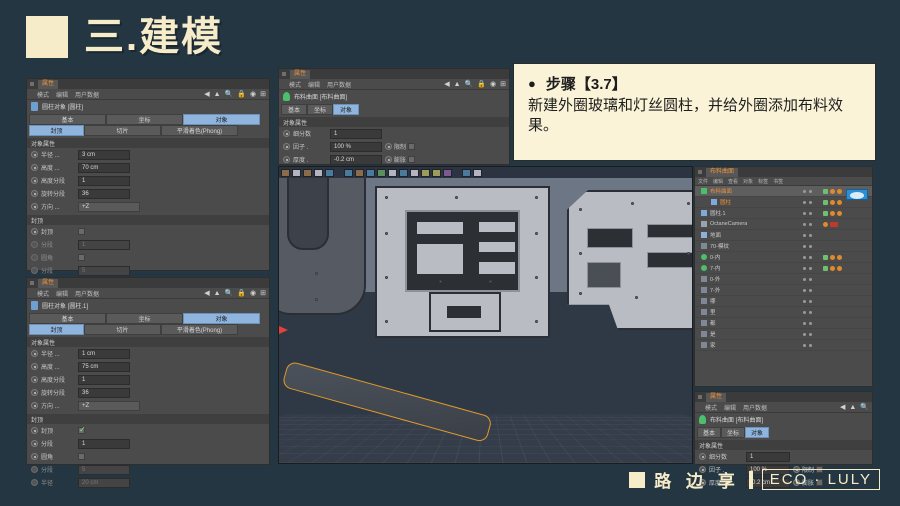 This screenshot has height=506, width=900. What do you see at coordinates (148, 482) in the screenshot?
I see `fillet2-radius-row: 半径 20 cm` at bounding box center [148, 482].